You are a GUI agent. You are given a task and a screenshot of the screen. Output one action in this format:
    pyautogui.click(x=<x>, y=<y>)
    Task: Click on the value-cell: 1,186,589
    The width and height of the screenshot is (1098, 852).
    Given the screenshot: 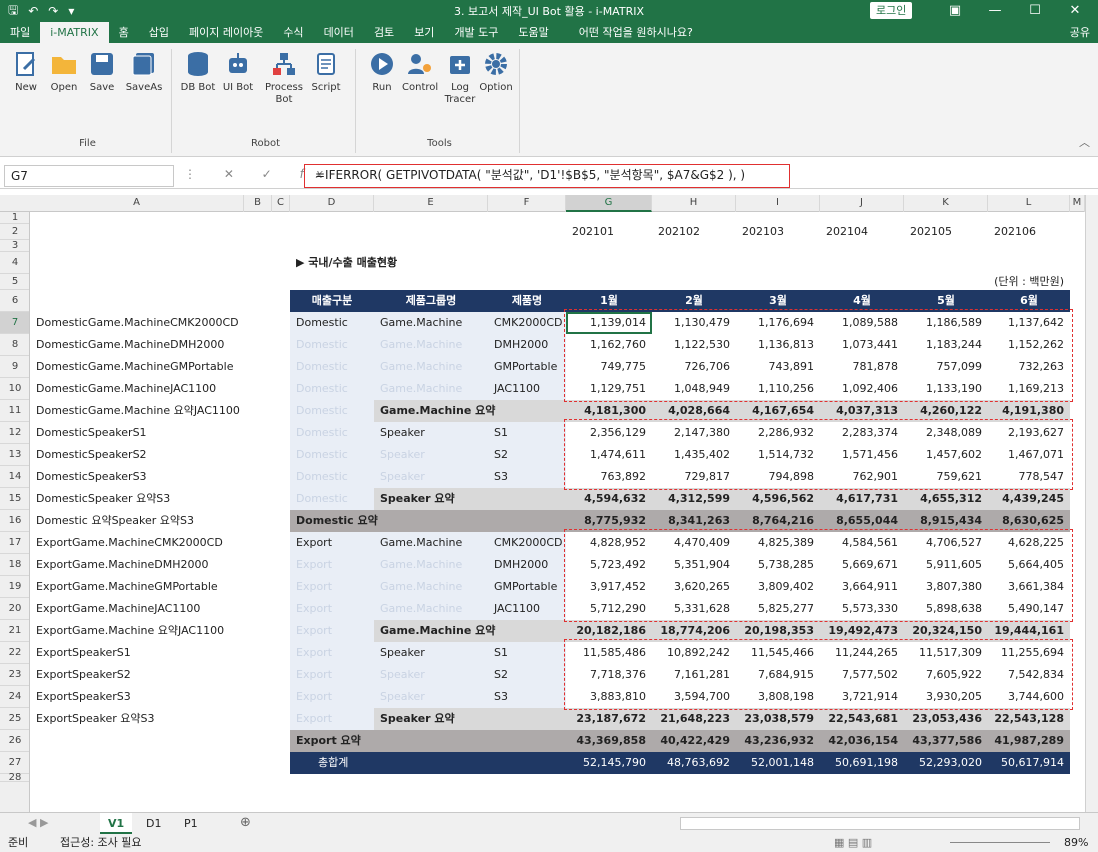 What is the action you would take?
    pyautogui.click(x=946, y=323)
    